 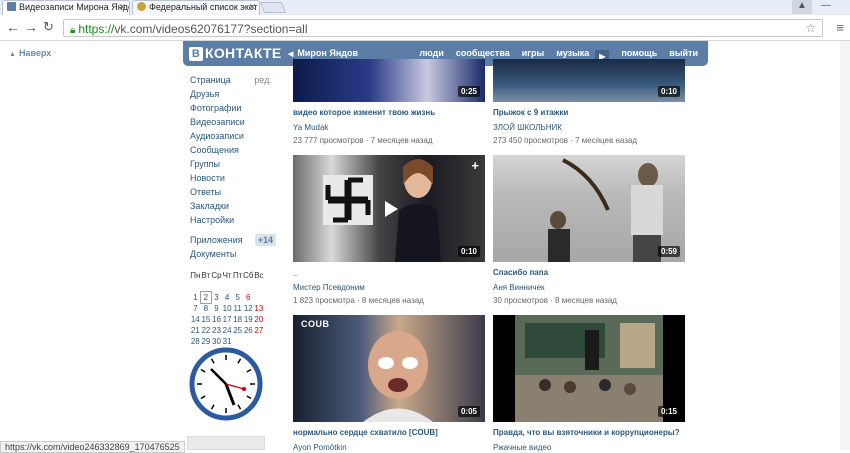 I want to click on calendar-day: 6, so click(x=248, y=297).